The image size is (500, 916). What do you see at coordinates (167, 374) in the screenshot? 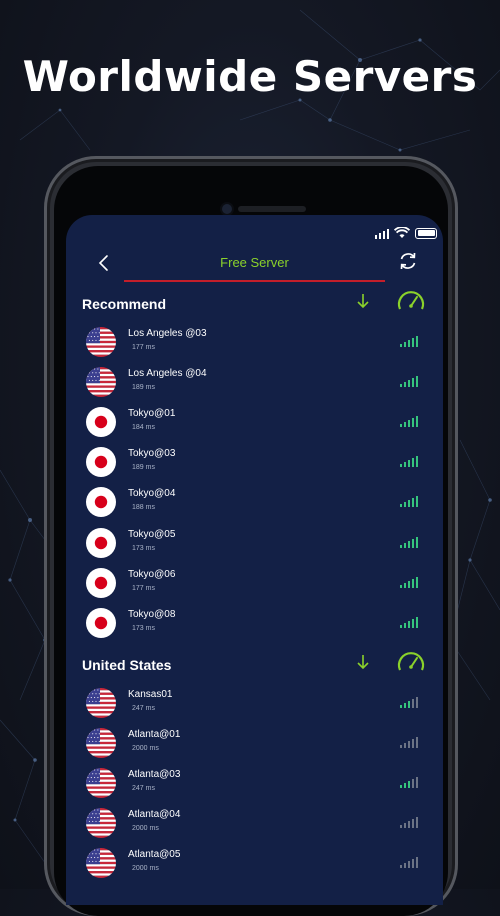
I see `server-name: Los Angeles @04` at bounding box center [167, 374].